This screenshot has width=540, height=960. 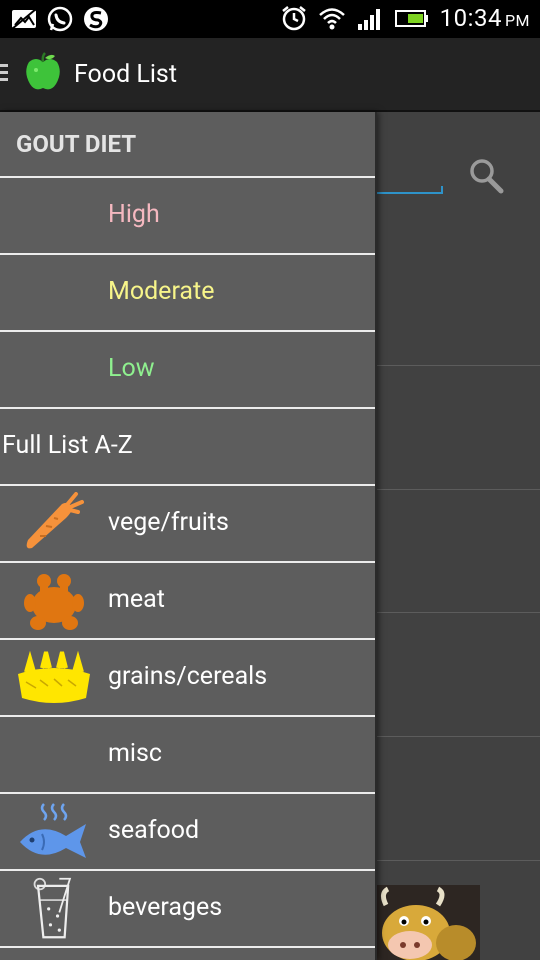 What do you see at coordinates (76, 144) in the screenshot?
I see `drawer-title: GOUT DIET` at bounding box center [76, 144].